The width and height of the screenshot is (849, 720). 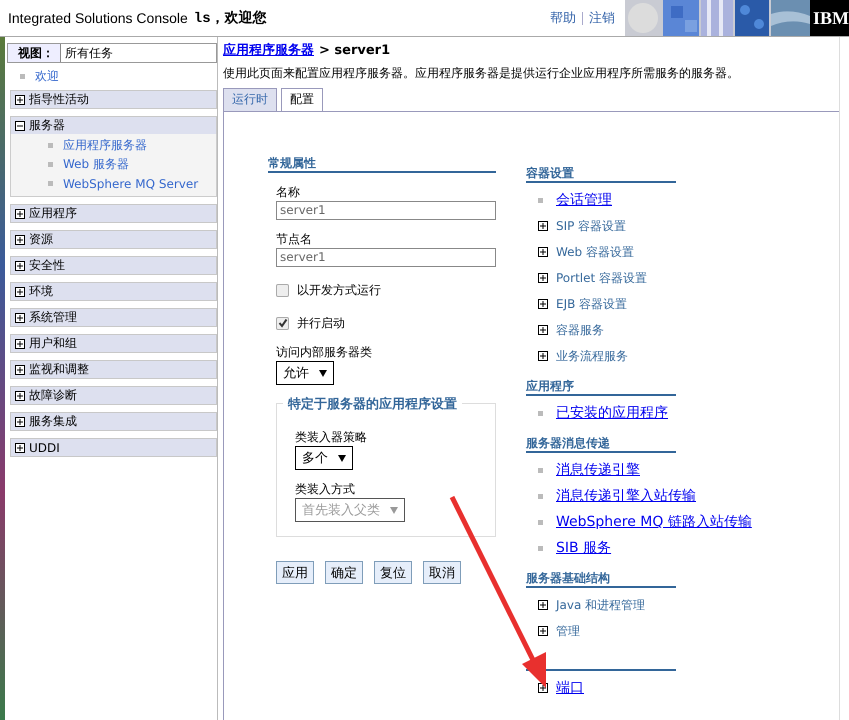 What do you see at coordinates (324, 352) in the screenshot?
I see `field-label: 访问内部服务器类` at bounding box center [324, 352].